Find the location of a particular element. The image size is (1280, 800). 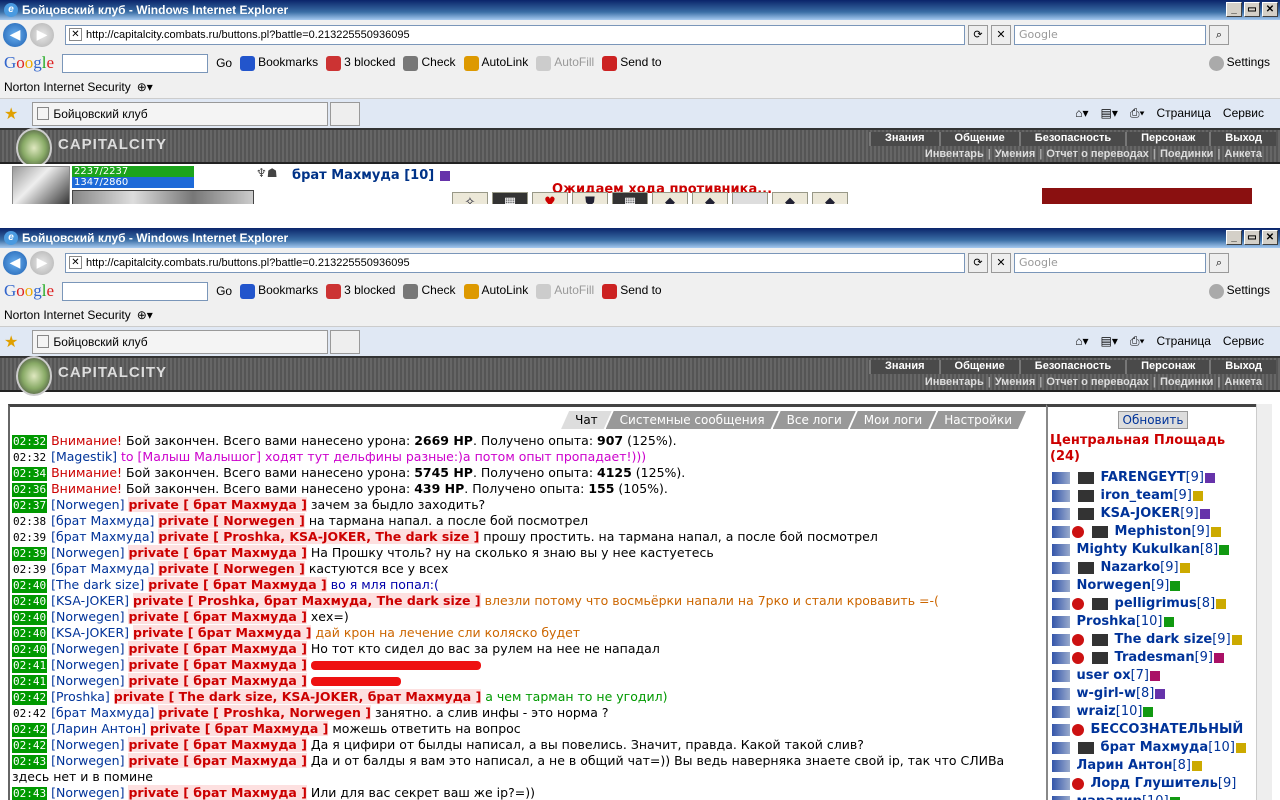

user-list-item: Proshka[10] is located at coordinates (1154, 622).